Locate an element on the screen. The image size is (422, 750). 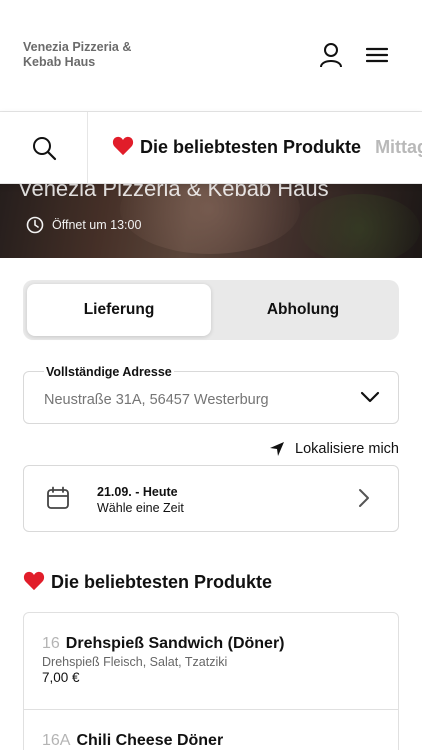
selected-date: 21.09. - Heute is located at coordinates (137, 492).